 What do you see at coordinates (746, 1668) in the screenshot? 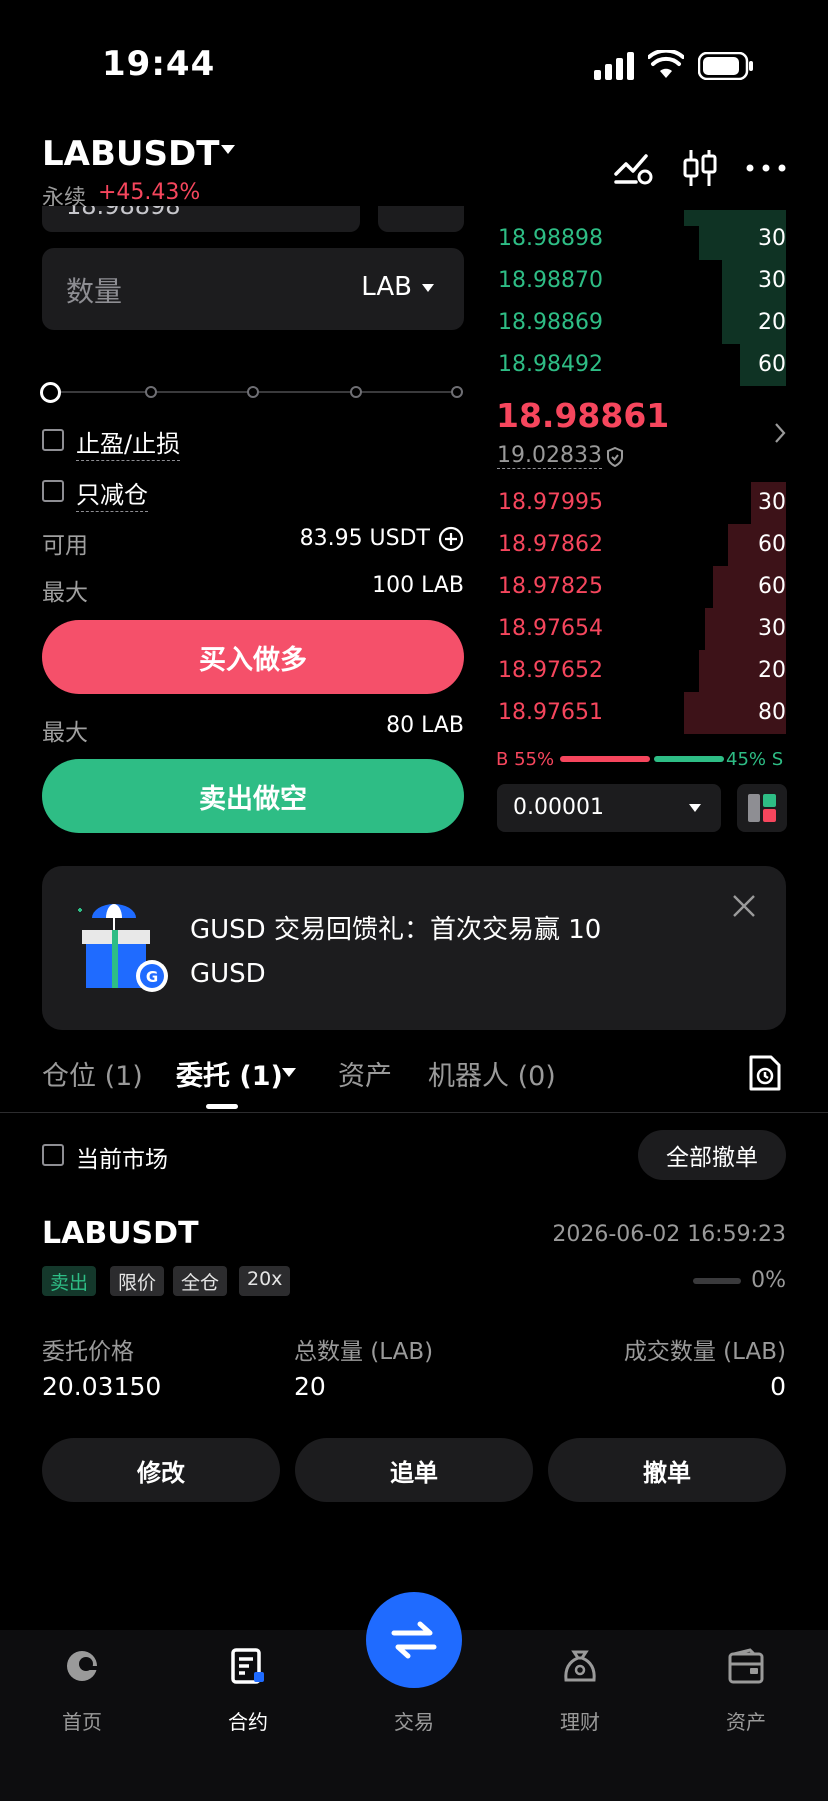
I see `wallet-icon` at bounding box center [746, 1668].